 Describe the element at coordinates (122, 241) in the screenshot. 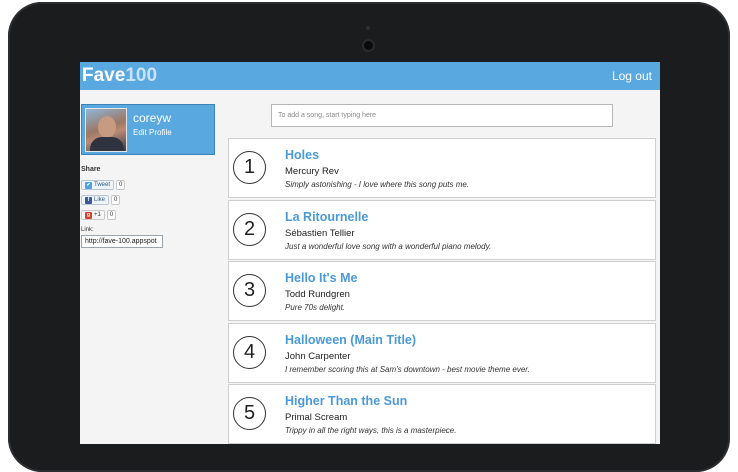

I see `share-link-field: http://fave-100.appspot` at that location.